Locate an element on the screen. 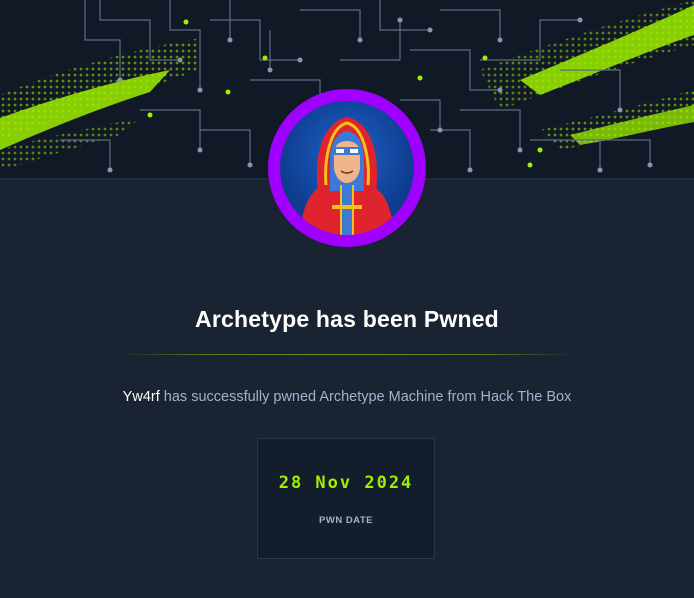 This screenshot has width=694, height=598. pwn-date-card: 28 Nov 2024 PWN DATE is located at coordinates (346, 498).